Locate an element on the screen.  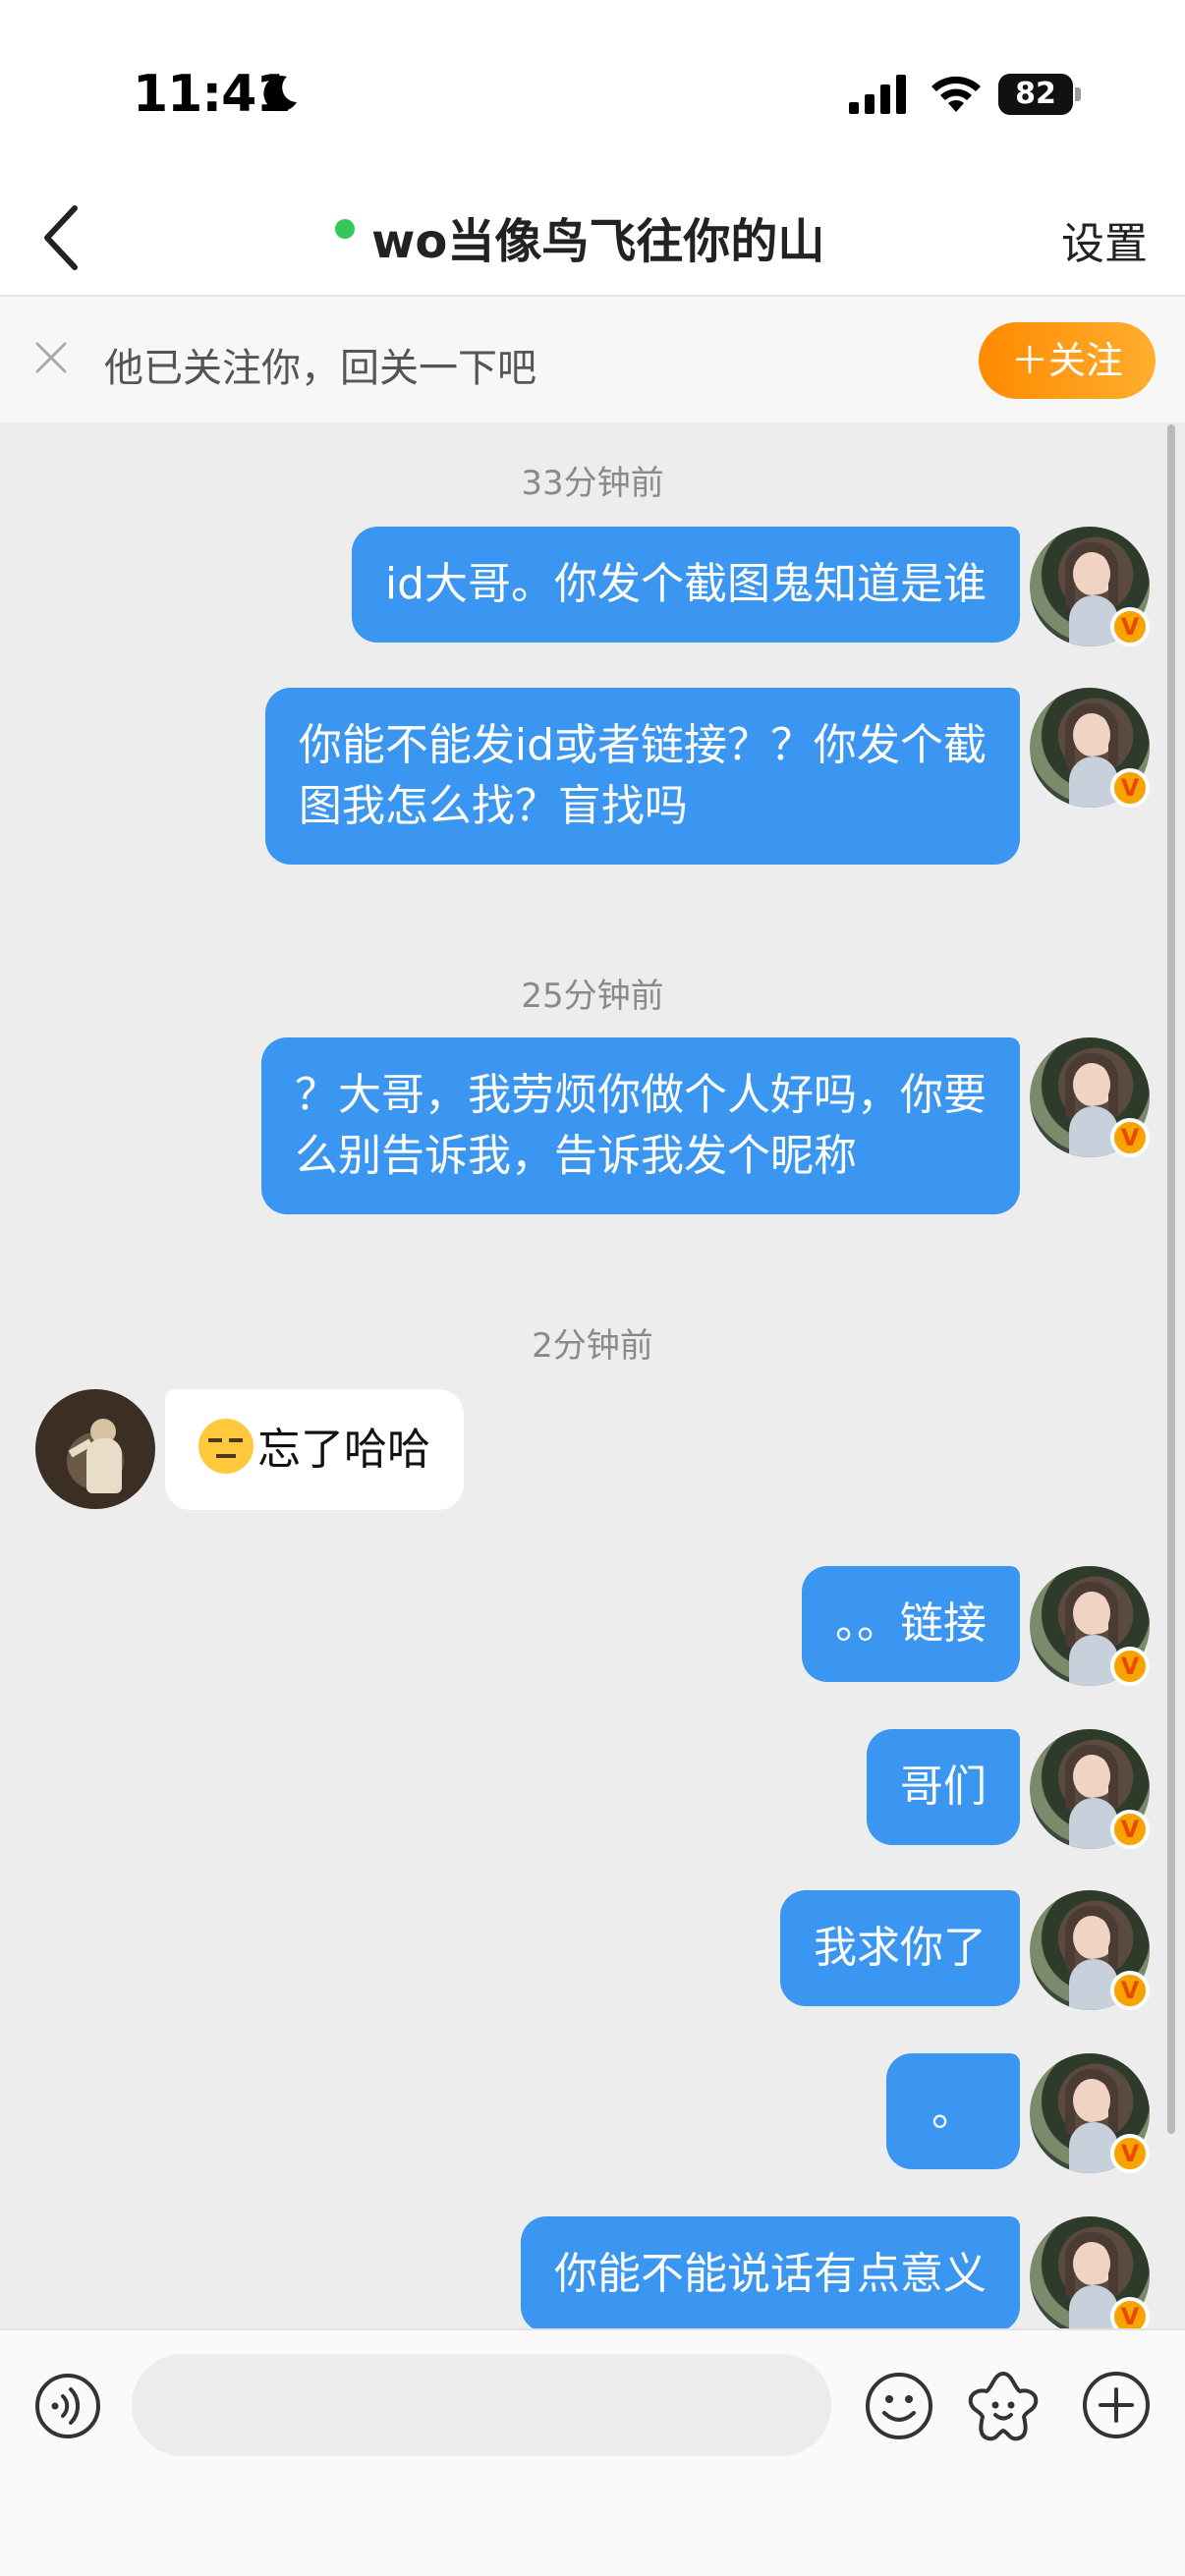
settings-button: 设置 is located at coordinates (1104, 239).